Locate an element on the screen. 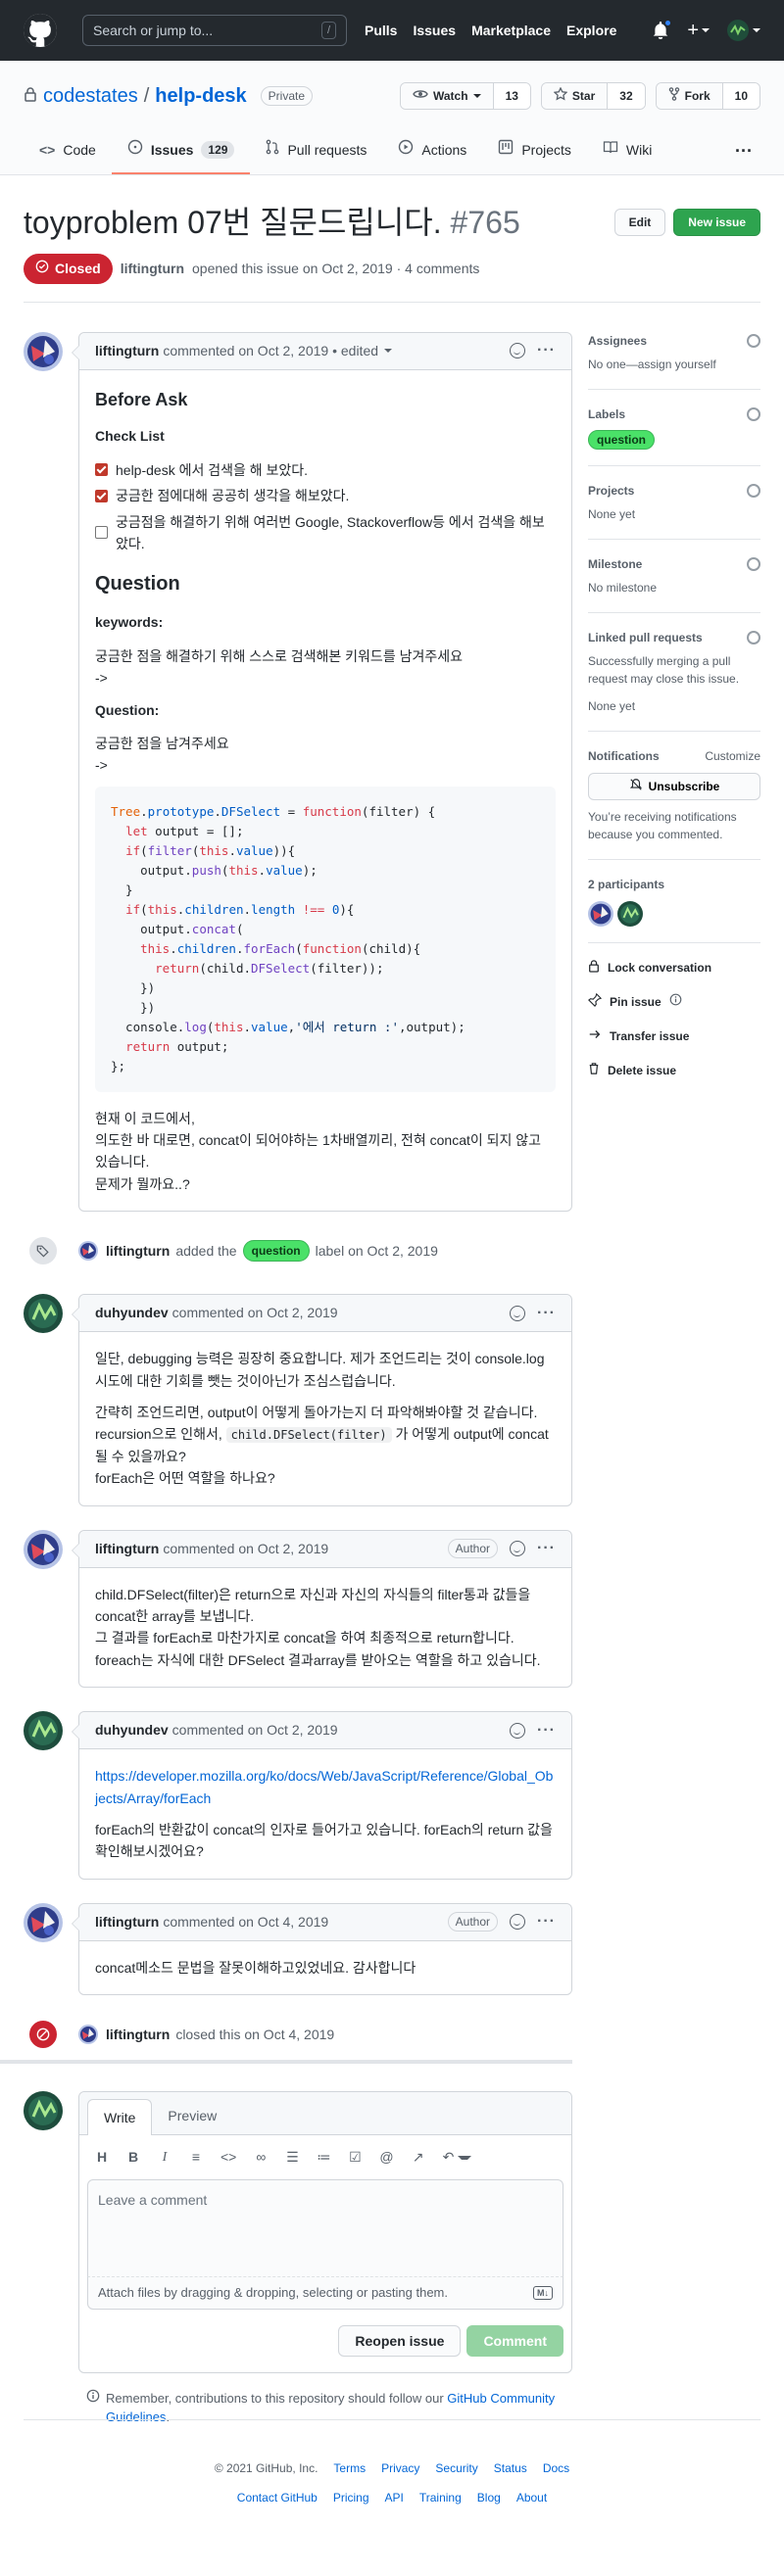 The image size is (784, 2576). numbered-list-icon: ≔ is located at coordinates (323, 2158).